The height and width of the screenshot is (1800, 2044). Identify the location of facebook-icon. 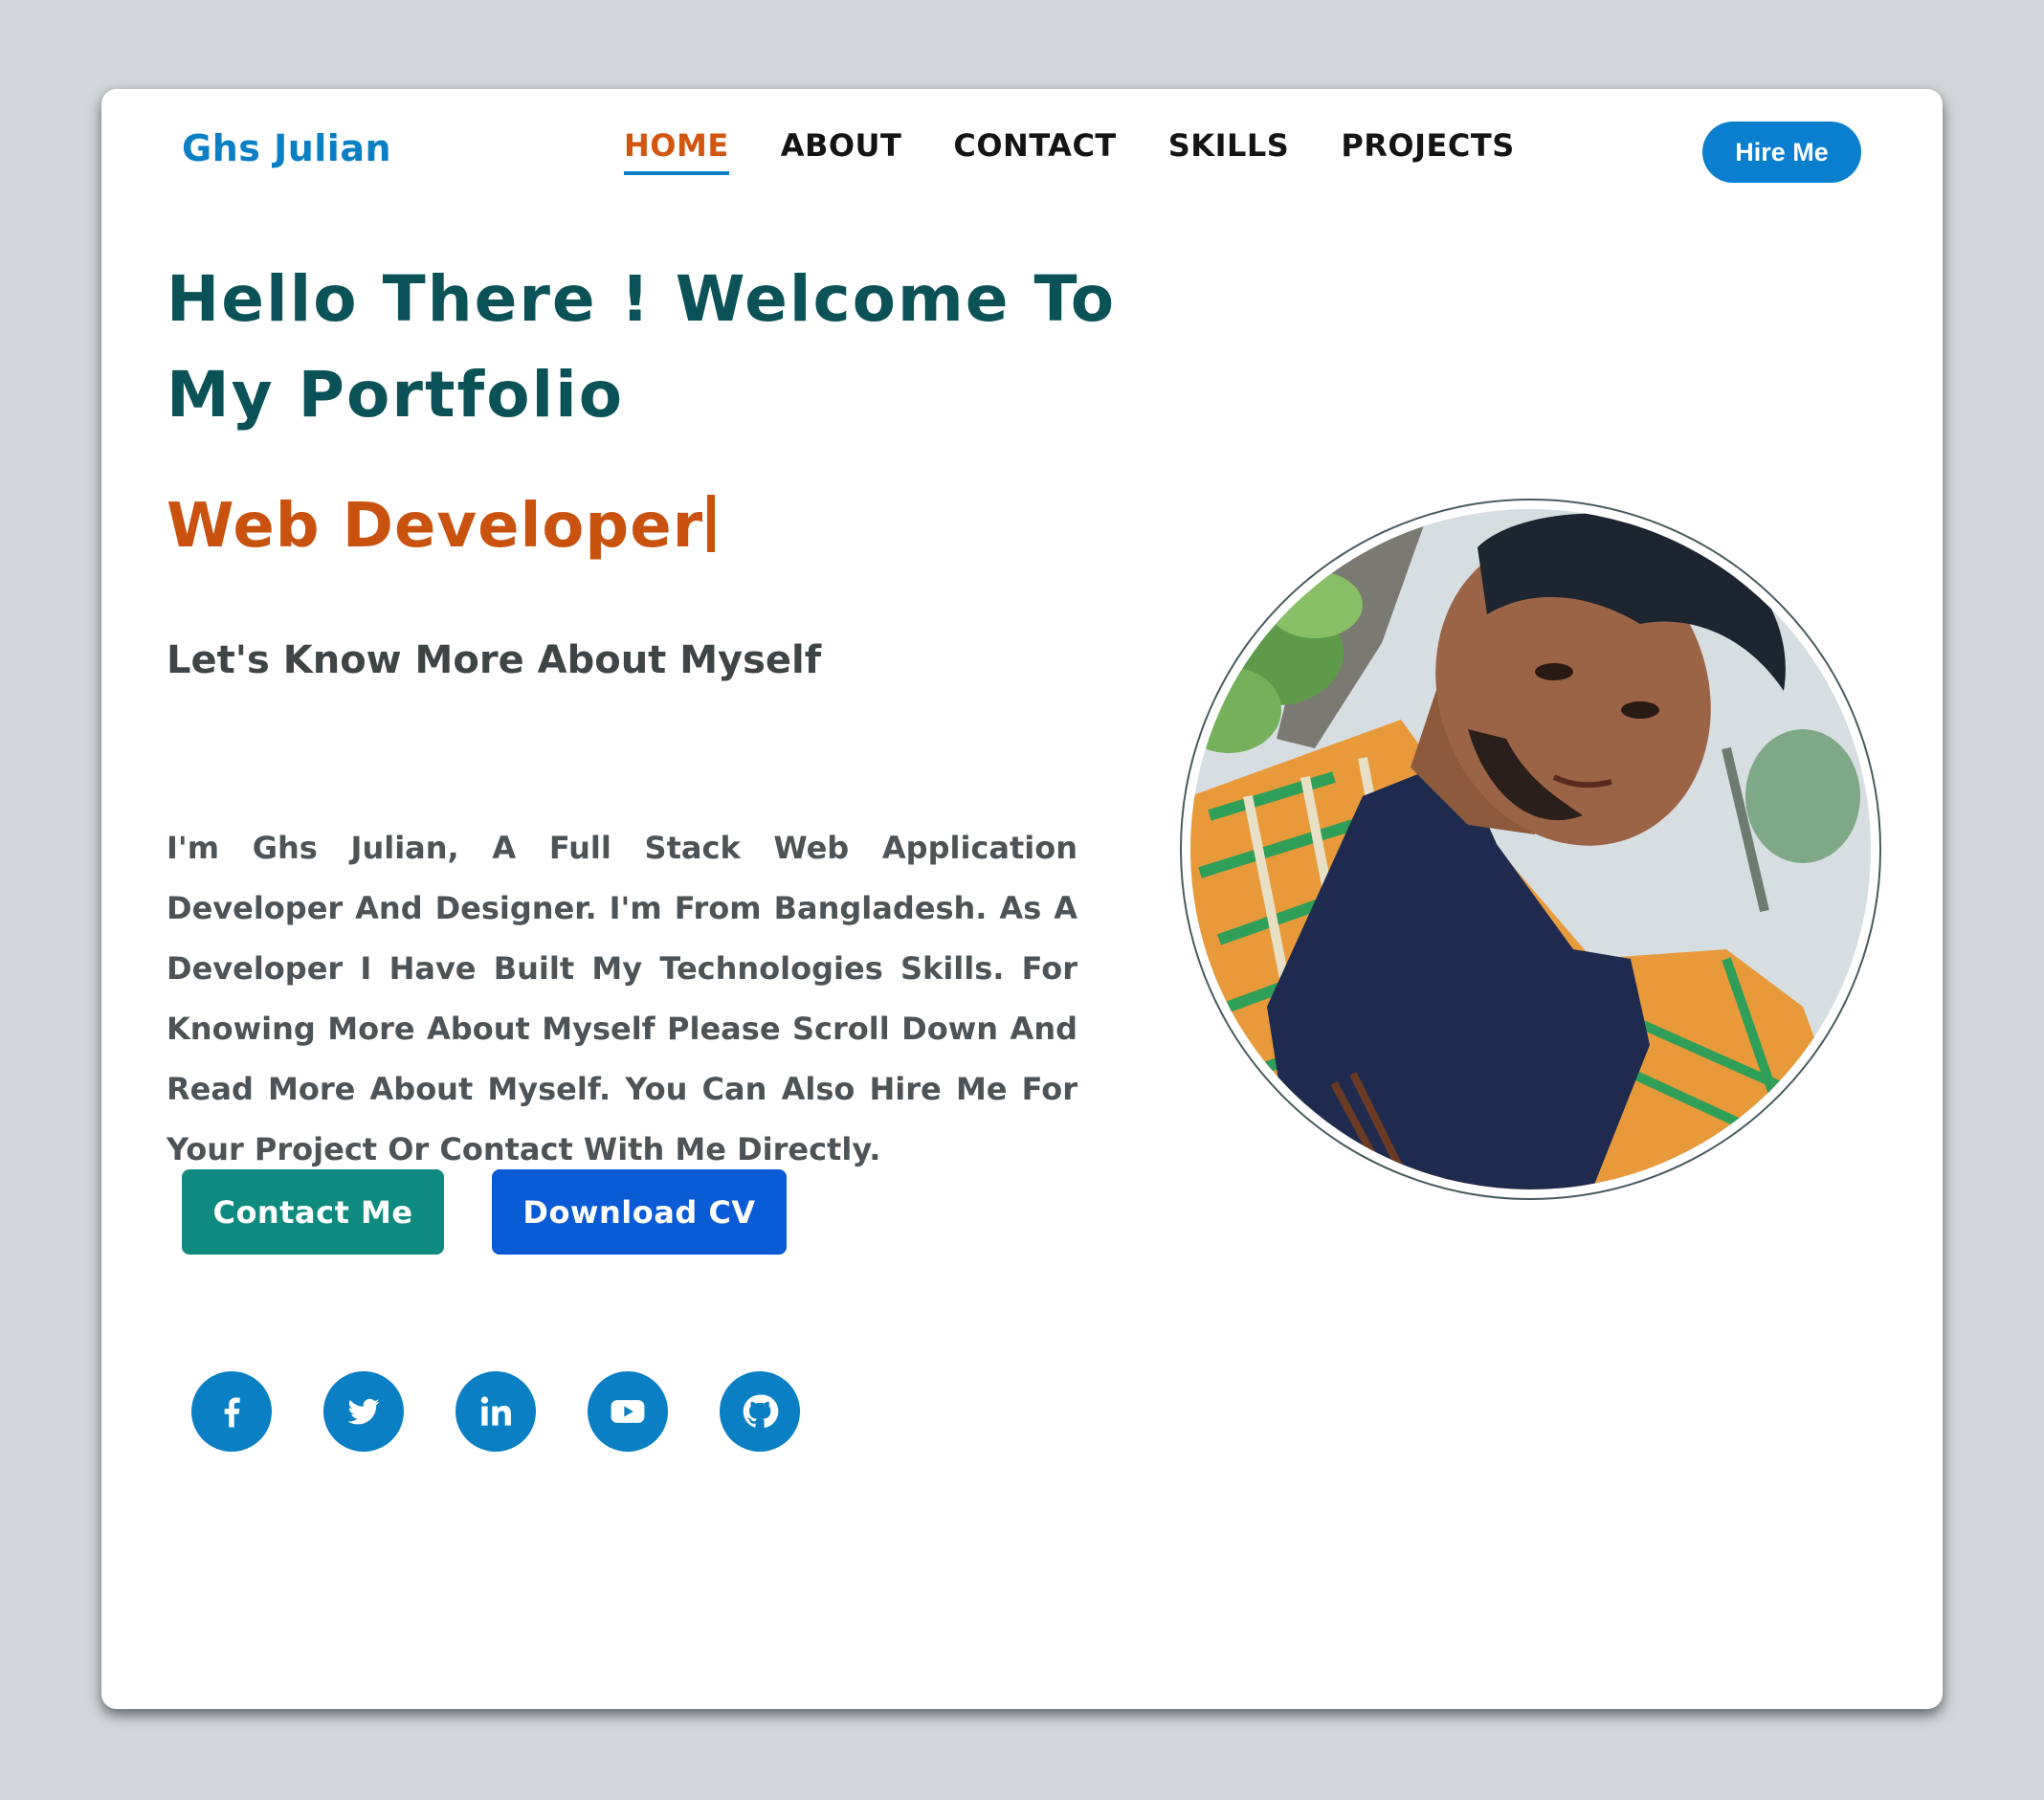
(232, 1412).